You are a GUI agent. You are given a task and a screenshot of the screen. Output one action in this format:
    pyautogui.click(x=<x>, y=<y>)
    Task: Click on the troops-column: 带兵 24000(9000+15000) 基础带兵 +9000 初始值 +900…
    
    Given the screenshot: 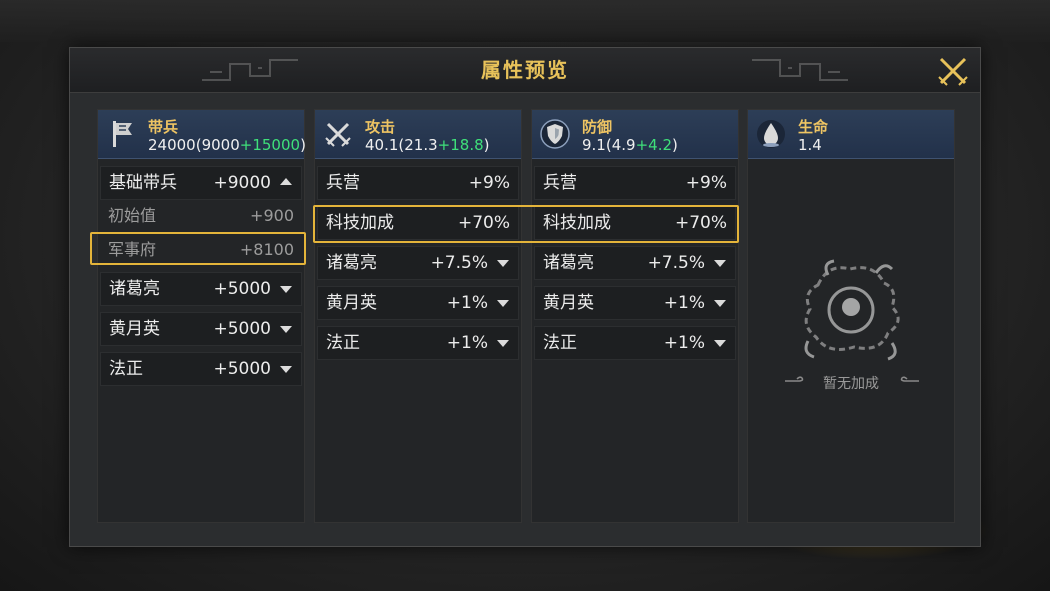 What is the action you would take?
    pyautogui.click(x=201, y=316)
    